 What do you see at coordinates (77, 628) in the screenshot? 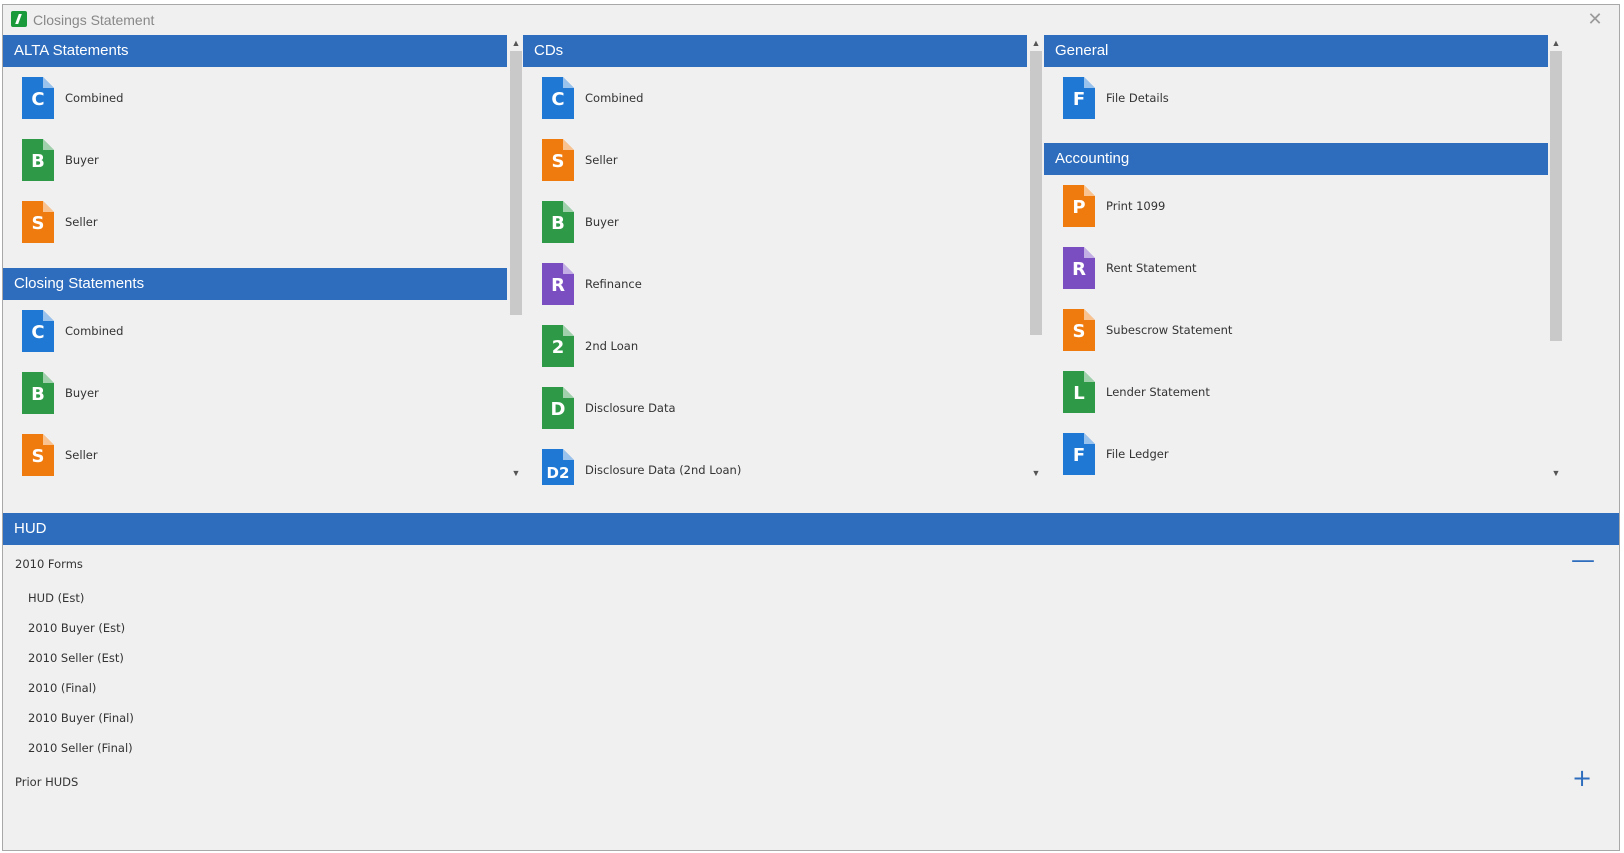
I see `hud-form-label: 2010 Buyer (Est)` at bounding box center [77, 628].